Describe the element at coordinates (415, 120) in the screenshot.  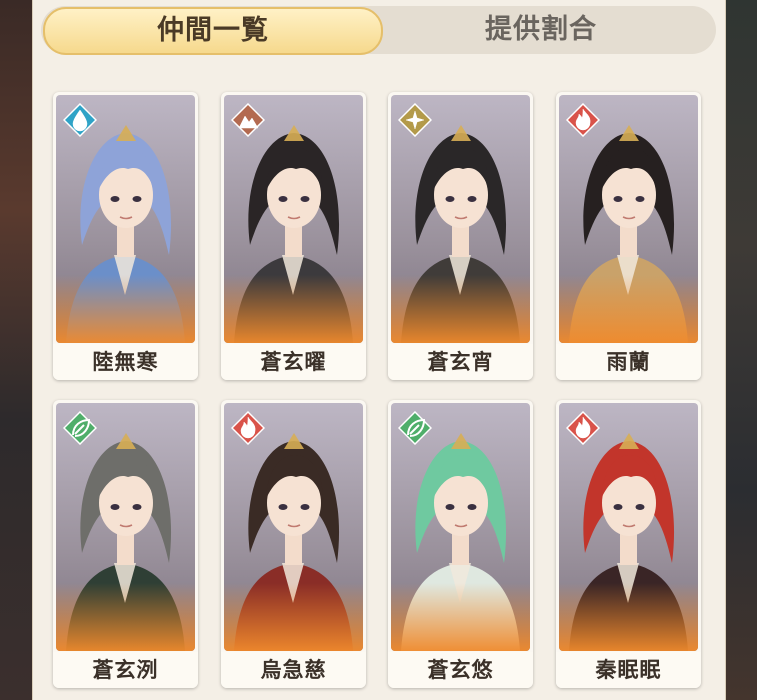
I see `light-icon` at that location.